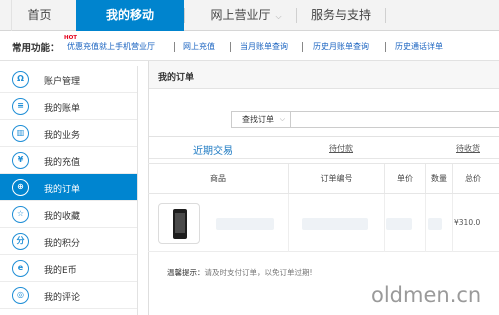  What do you see at coordinates (335, 224) in the screenshot?
I see `order-number-redacted` at bounding box center [335, 224].